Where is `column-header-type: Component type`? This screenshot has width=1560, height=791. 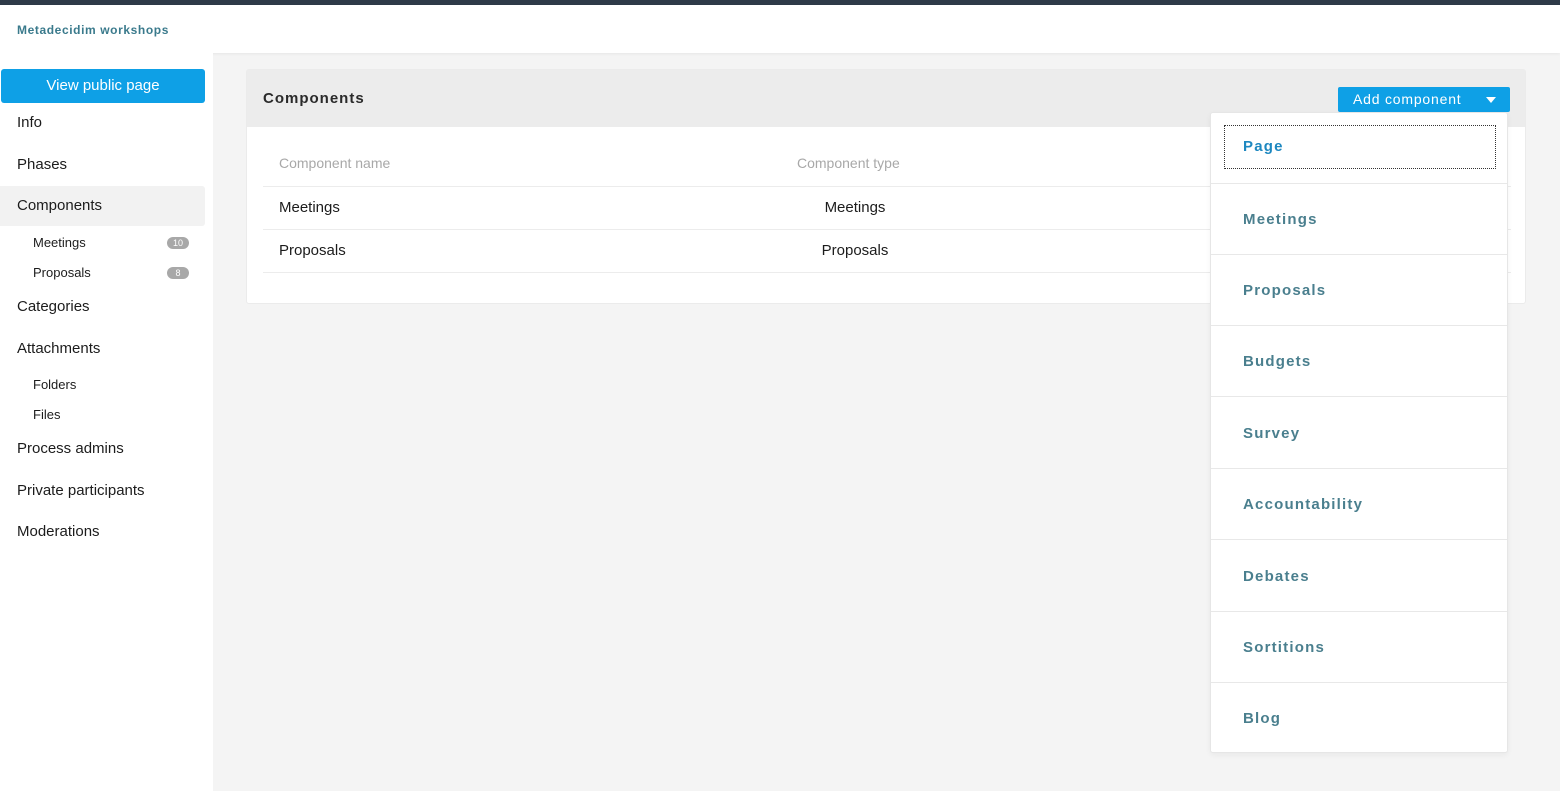 column-header-type: Component type is located at coordinates (848, 163).